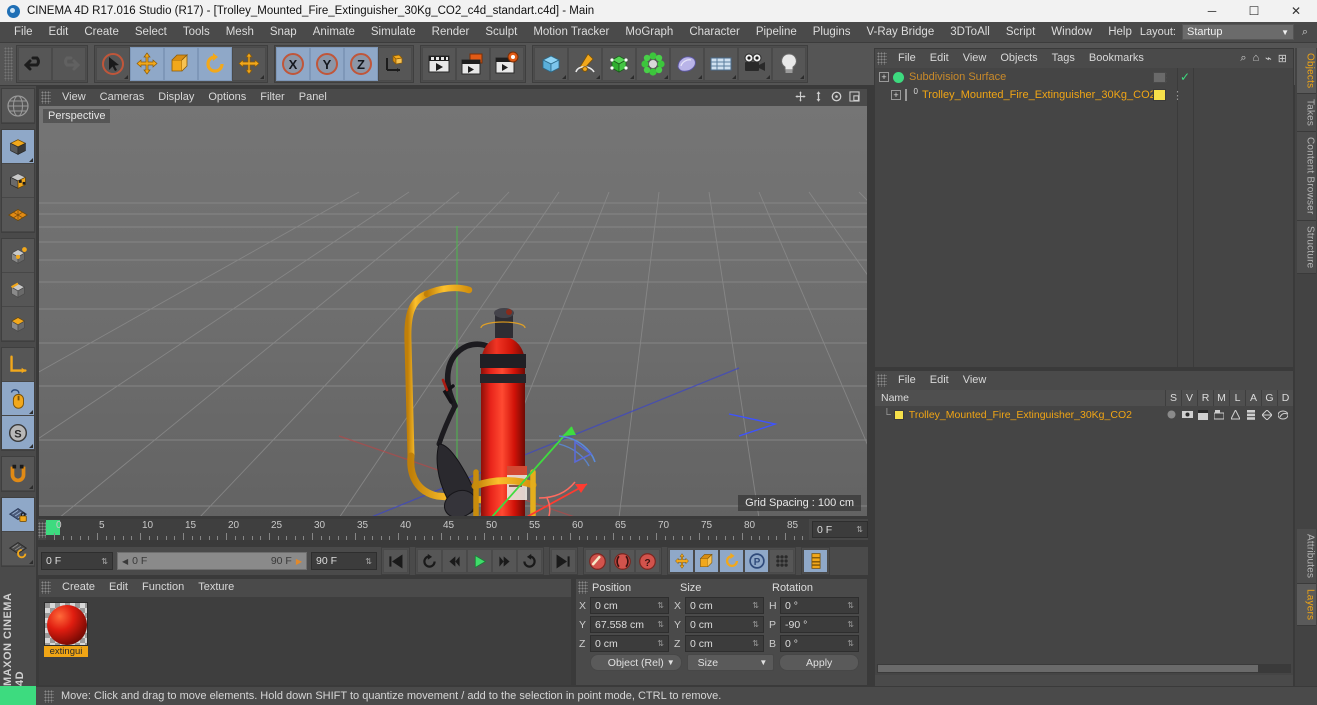  I want to click on viewport-grip, so click(46, 97).